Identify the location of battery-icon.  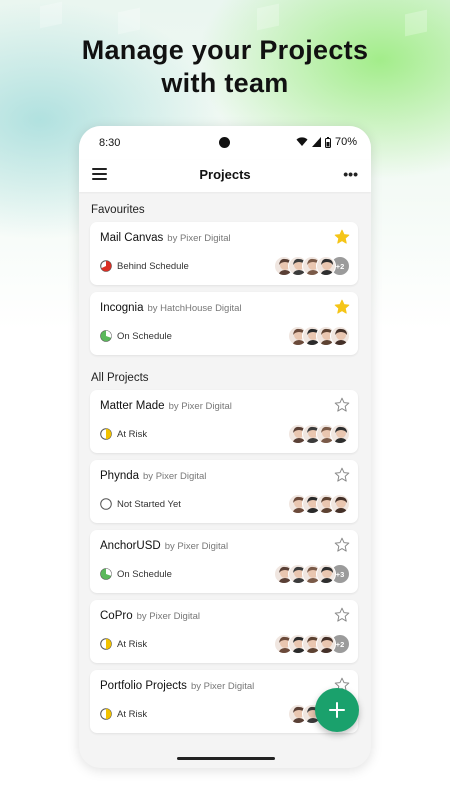
(327, 142).